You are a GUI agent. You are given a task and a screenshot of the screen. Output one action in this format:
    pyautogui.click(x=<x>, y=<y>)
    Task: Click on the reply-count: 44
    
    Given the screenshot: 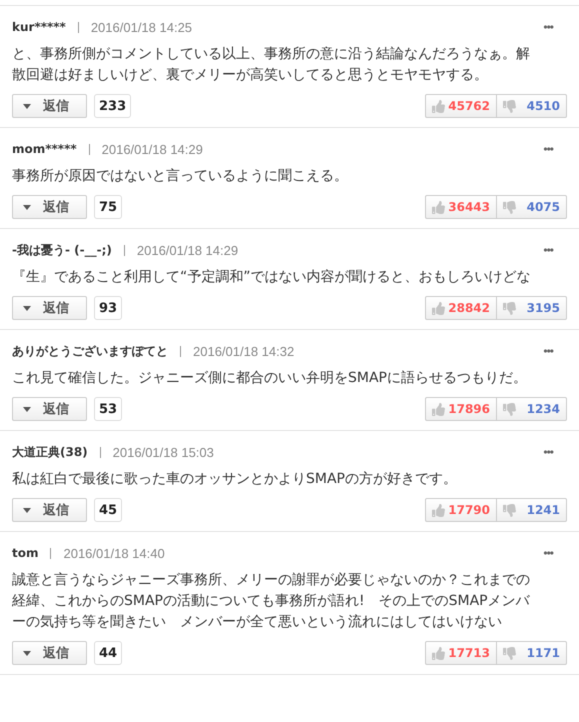 What is the action you would take?
    pyautogui.click(x=108, y=653)
    